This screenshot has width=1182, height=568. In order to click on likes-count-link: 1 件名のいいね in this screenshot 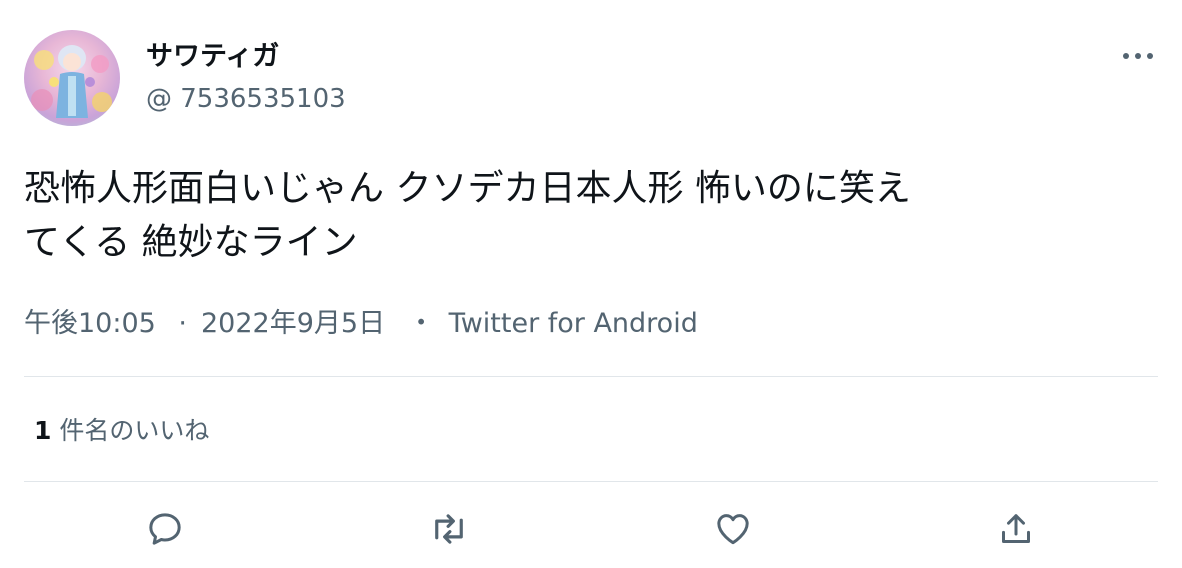, I will do `click(121, 431)`.